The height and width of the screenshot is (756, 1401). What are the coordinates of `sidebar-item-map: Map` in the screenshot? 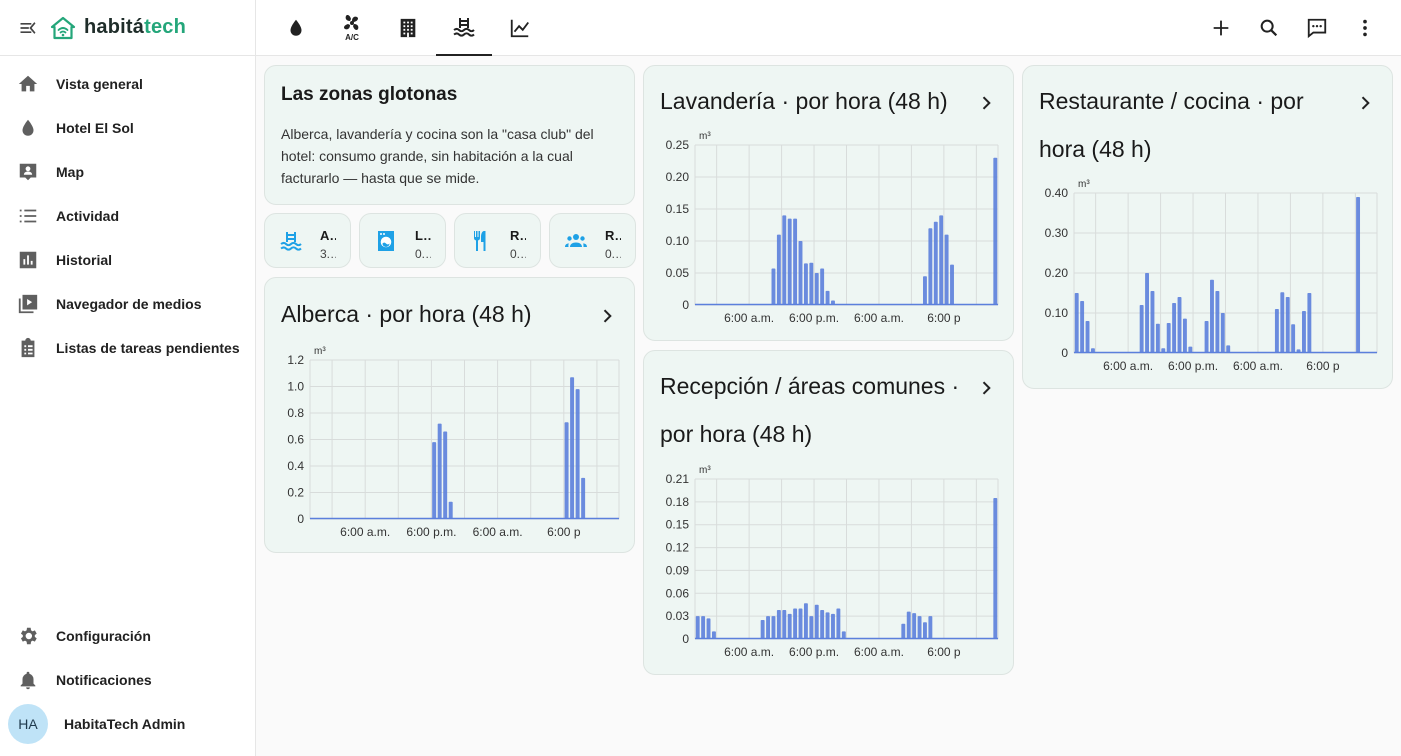 It's located at (127, 172).